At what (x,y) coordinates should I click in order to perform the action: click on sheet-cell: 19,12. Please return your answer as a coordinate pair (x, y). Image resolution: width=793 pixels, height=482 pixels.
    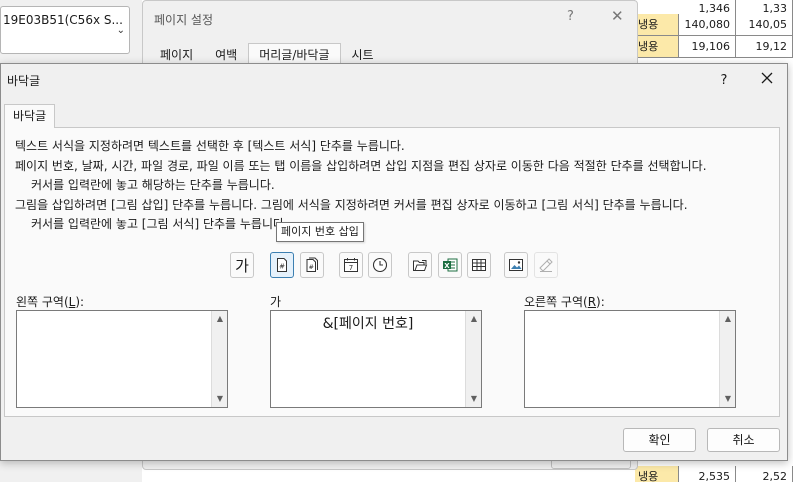
    Looking at the image, I should click on (764, 47).